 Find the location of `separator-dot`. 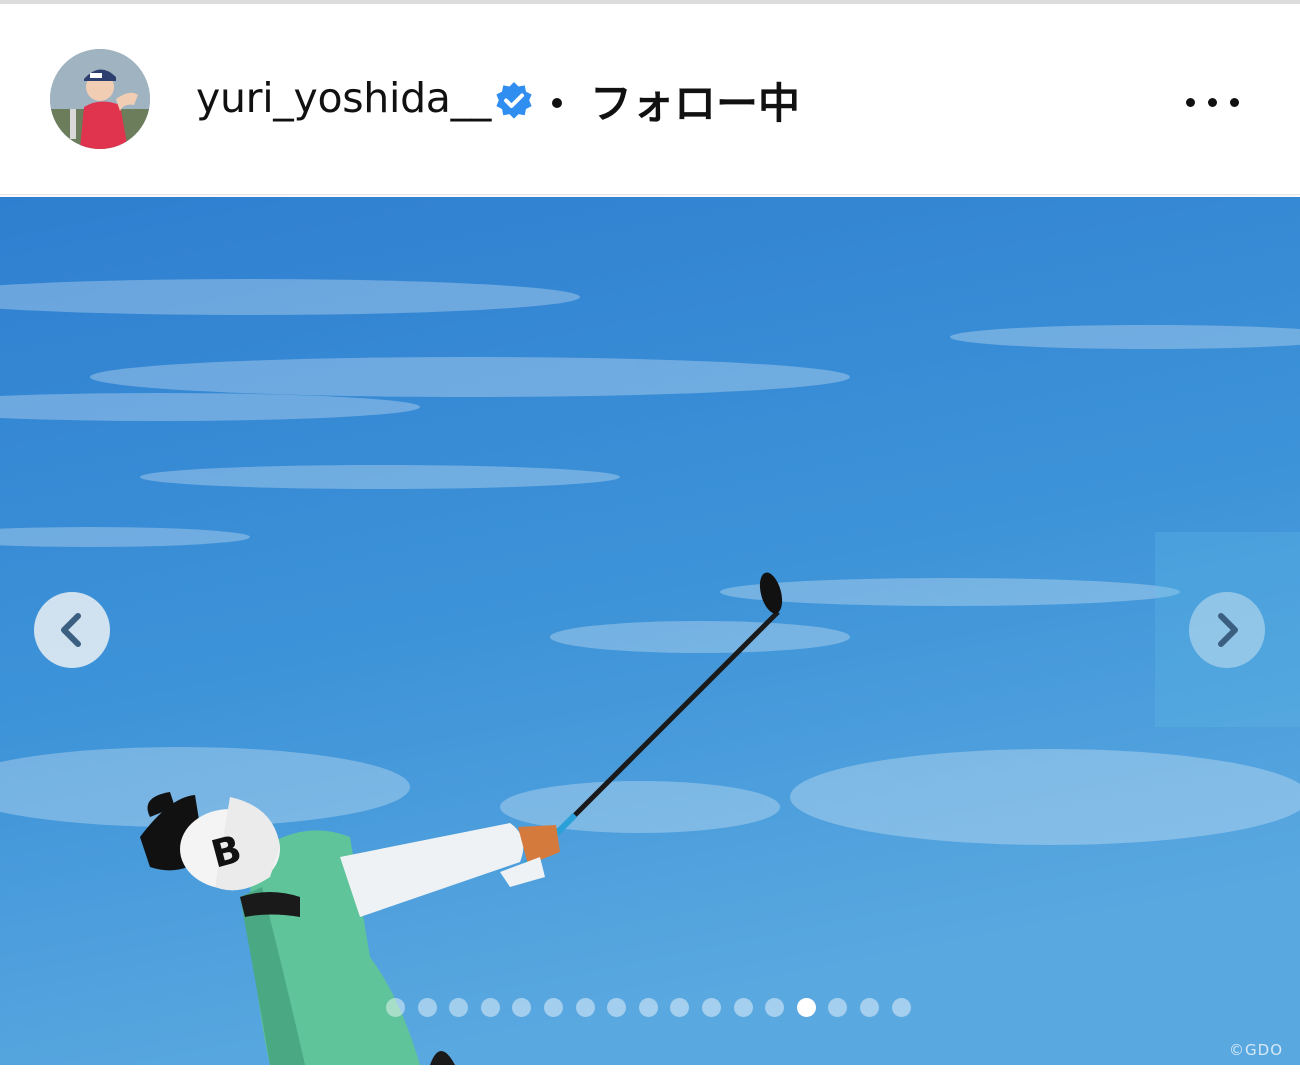

separator-dot is located at coordinates (557, 103).